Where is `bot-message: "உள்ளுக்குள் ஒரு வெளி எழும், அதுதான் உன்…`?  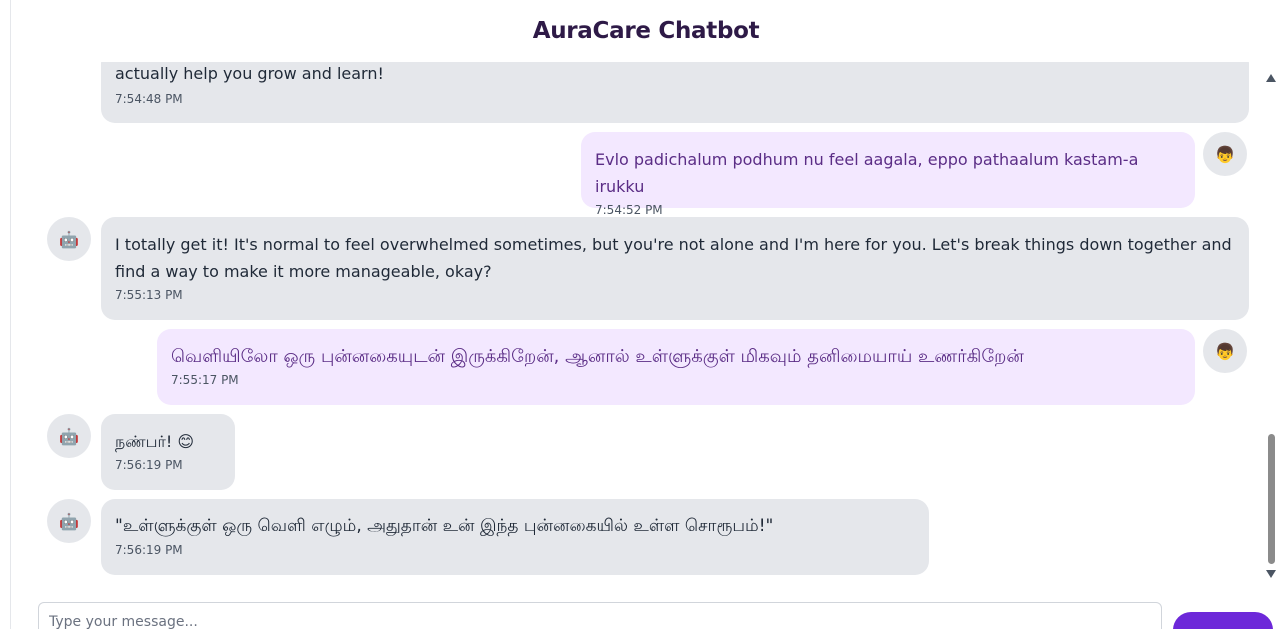 bot-message: "உள்ளுக்குள் ஒரு வெளி எழும், அதுதான் உன்… is located at coordinates (515, 537).